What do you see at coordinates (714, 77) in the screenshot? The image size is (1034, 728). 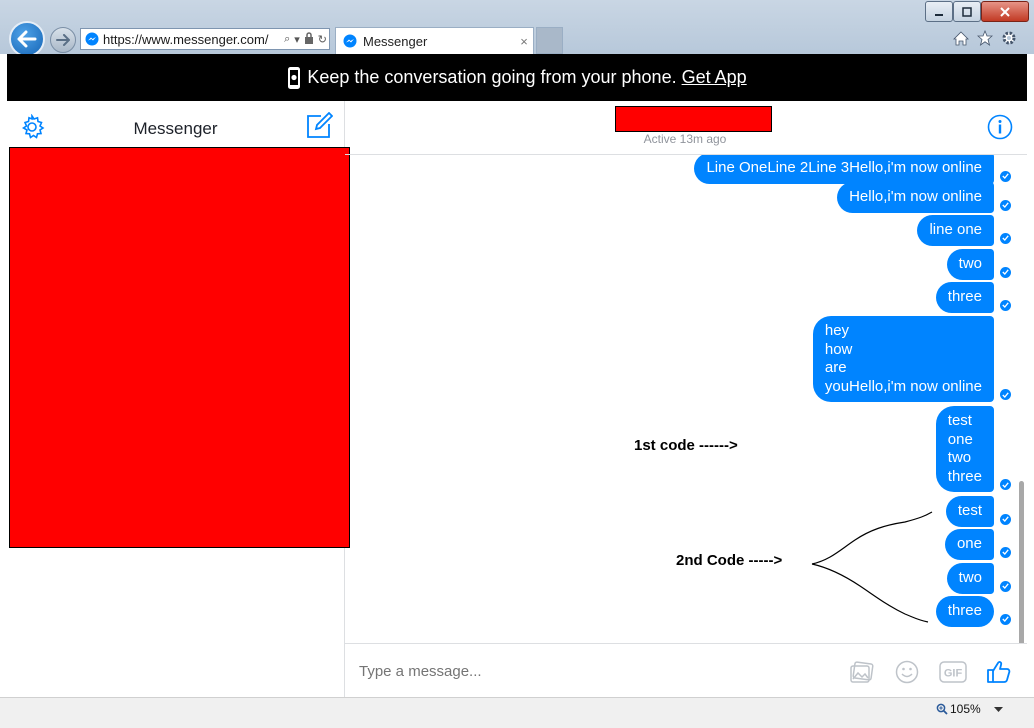 I see `get-app-link: Get App` at bounding box center [714, 77].